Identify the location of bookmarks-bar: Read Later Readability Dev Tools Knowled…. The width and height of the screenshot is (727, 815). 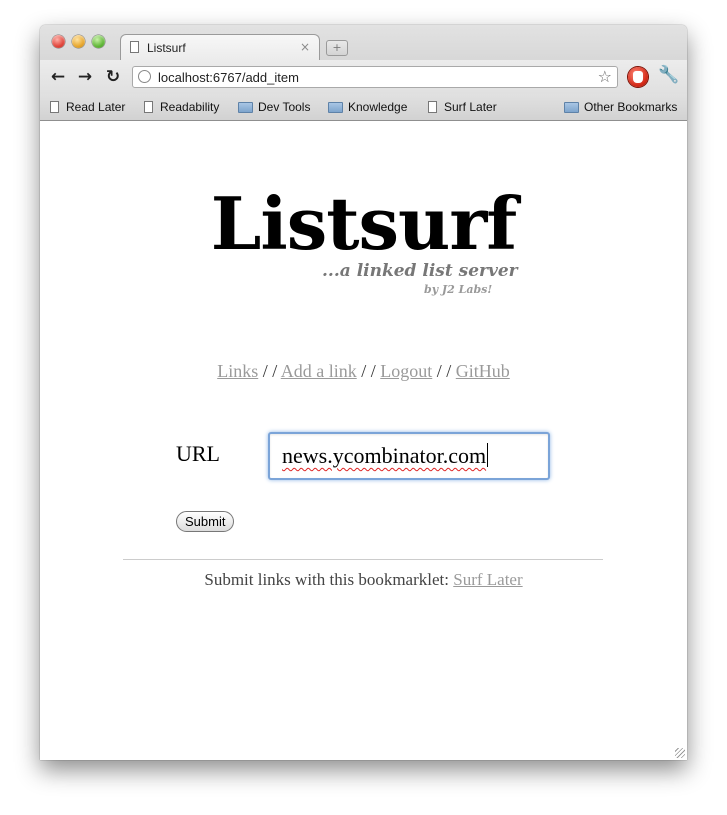
(363, 107).